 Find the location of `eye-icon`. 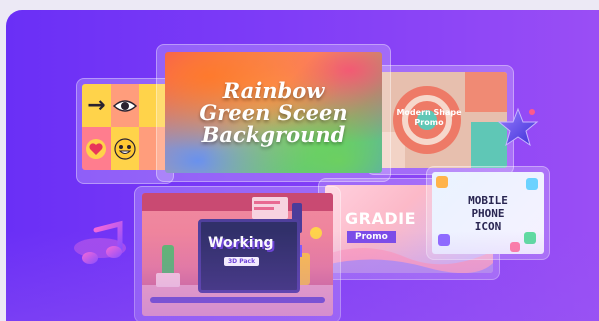

eye-icon is located at coordinates (125, 105).